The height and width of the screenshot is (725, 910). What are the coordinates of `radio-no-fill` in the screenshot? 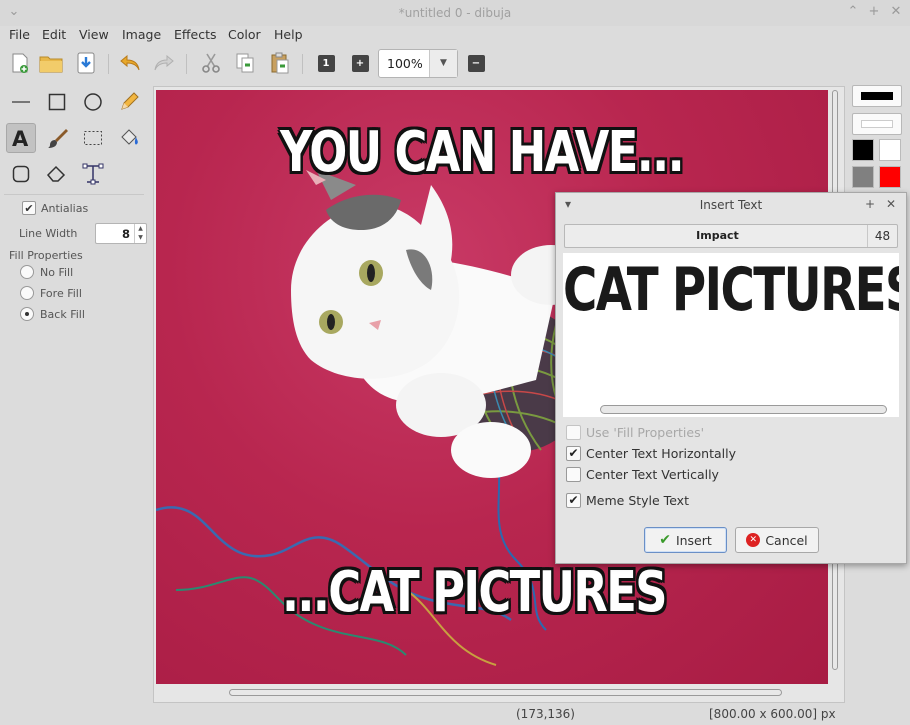 It's located at (27, 272).